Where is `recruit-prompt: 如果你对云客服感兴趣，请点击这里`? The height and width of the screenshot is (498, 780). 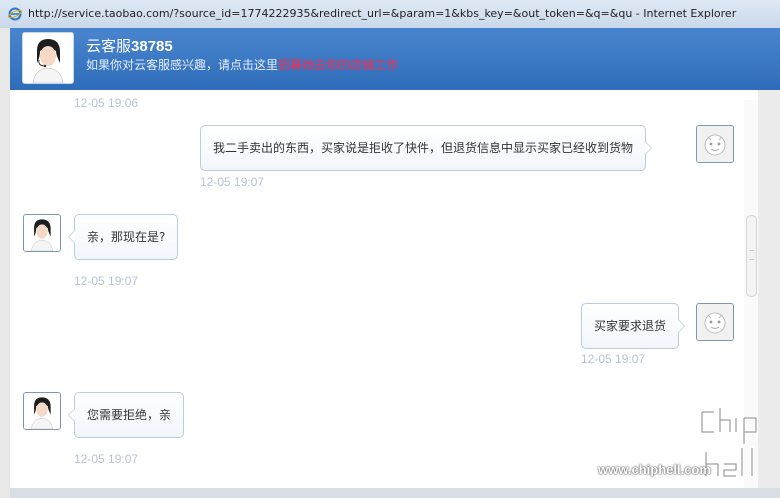
recruit-prompt: 如果你对云客服感兴趣，请点击这里 is located at coordinates (182, 65).